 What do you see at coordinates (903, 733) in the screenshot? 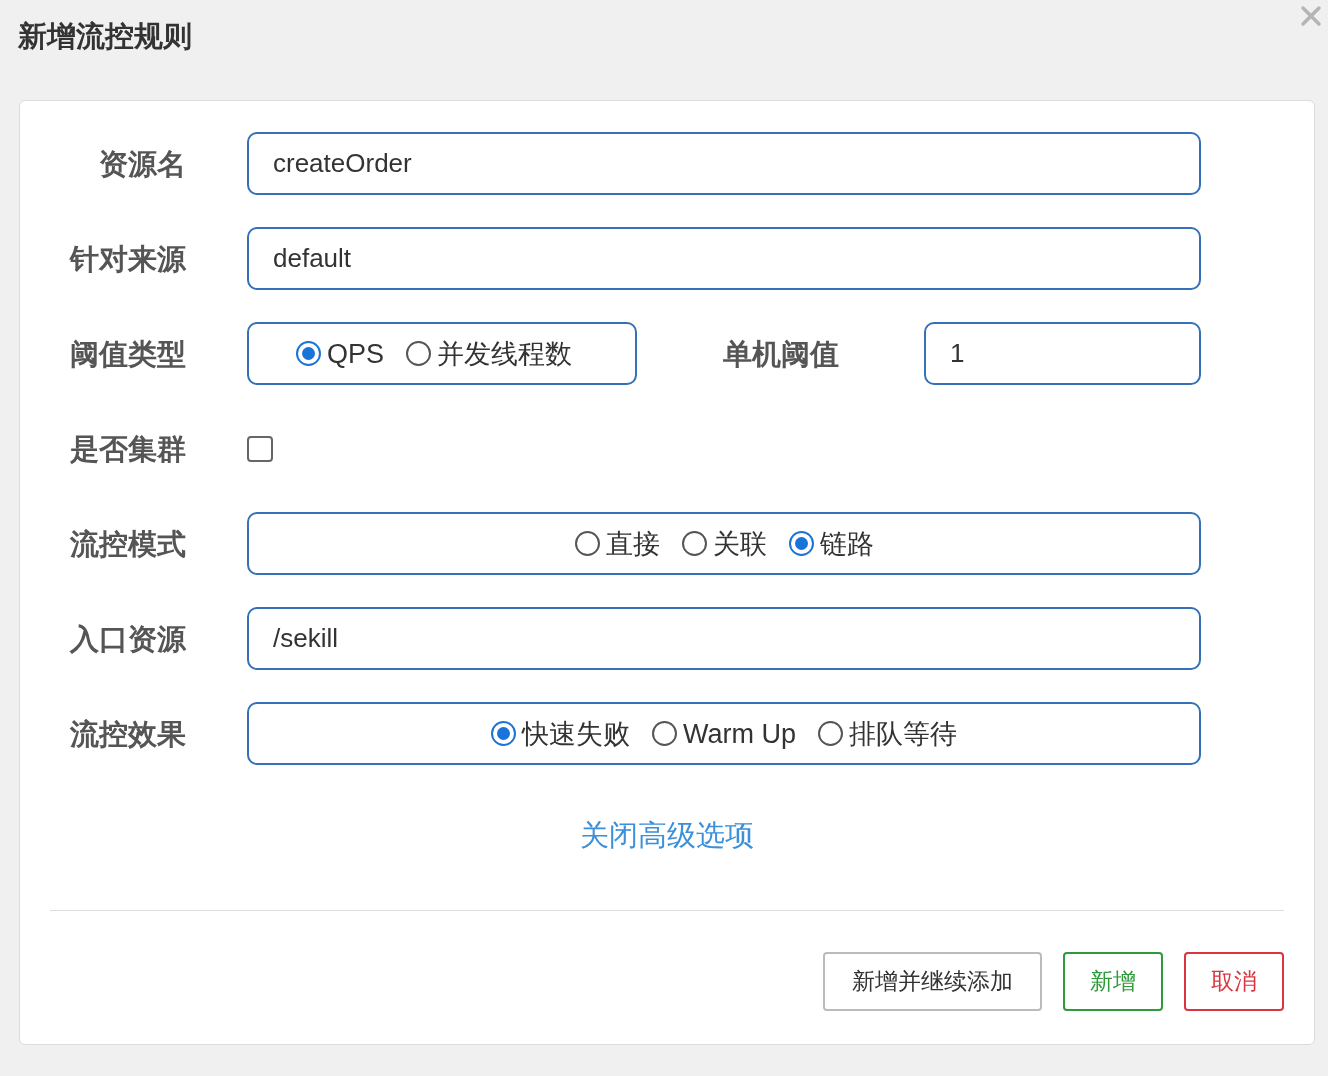
I see `radio-label: 排队等待` at bounding box center [903, 733].